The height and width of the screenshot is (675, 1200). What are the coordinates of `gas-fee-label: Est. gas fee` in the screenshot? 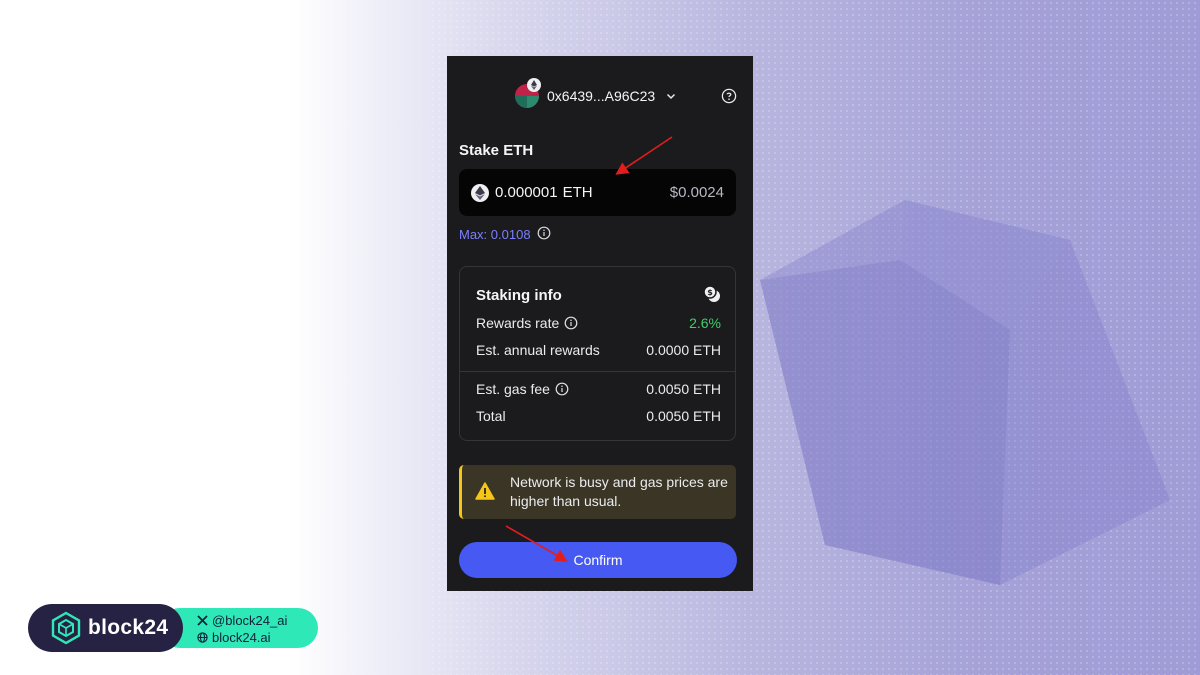 It's located at (513, 389).